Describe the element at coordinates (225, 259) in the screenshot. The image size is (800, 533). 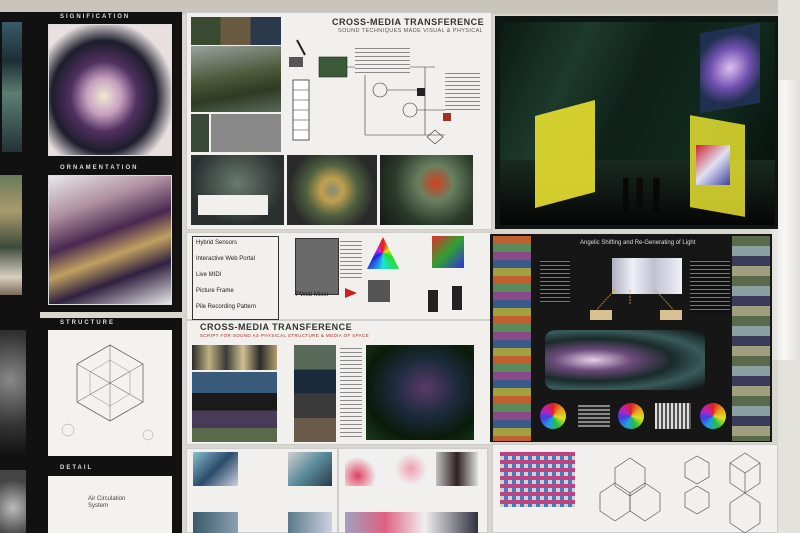
I see `diagram-label: Interactive Web Portal` at that location.